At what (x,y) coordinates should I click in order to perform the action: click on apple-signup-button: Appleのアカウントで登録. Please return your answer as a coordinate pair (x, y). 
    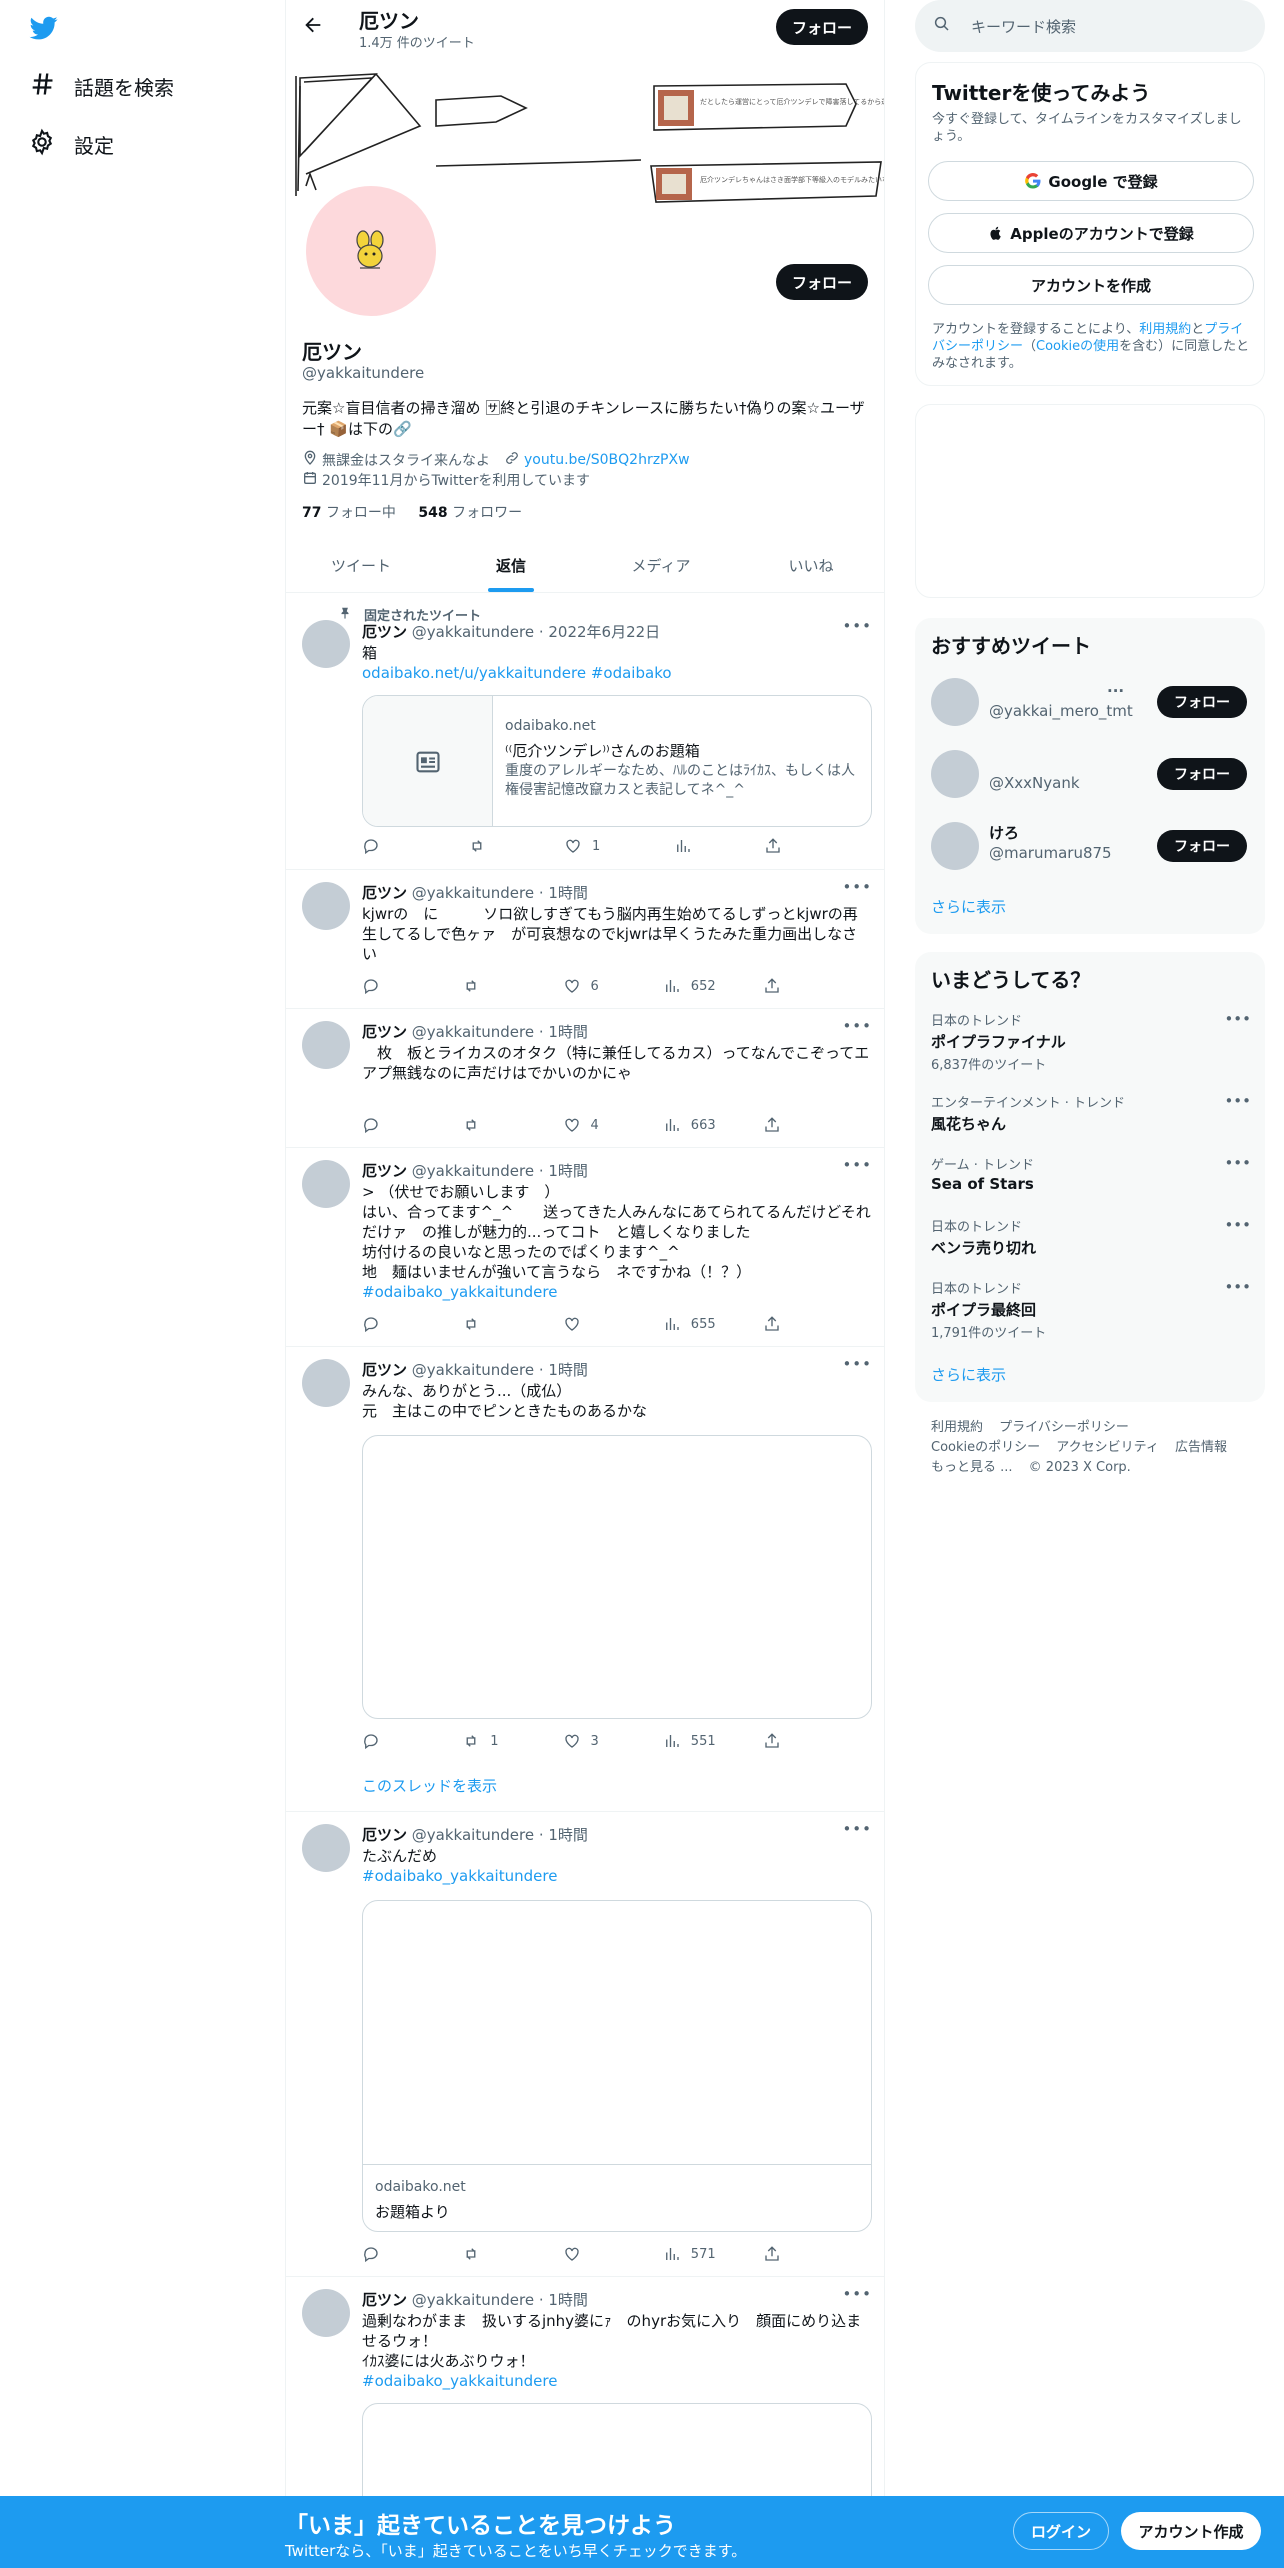
    Looking at the image, I should click on (1091, 233).